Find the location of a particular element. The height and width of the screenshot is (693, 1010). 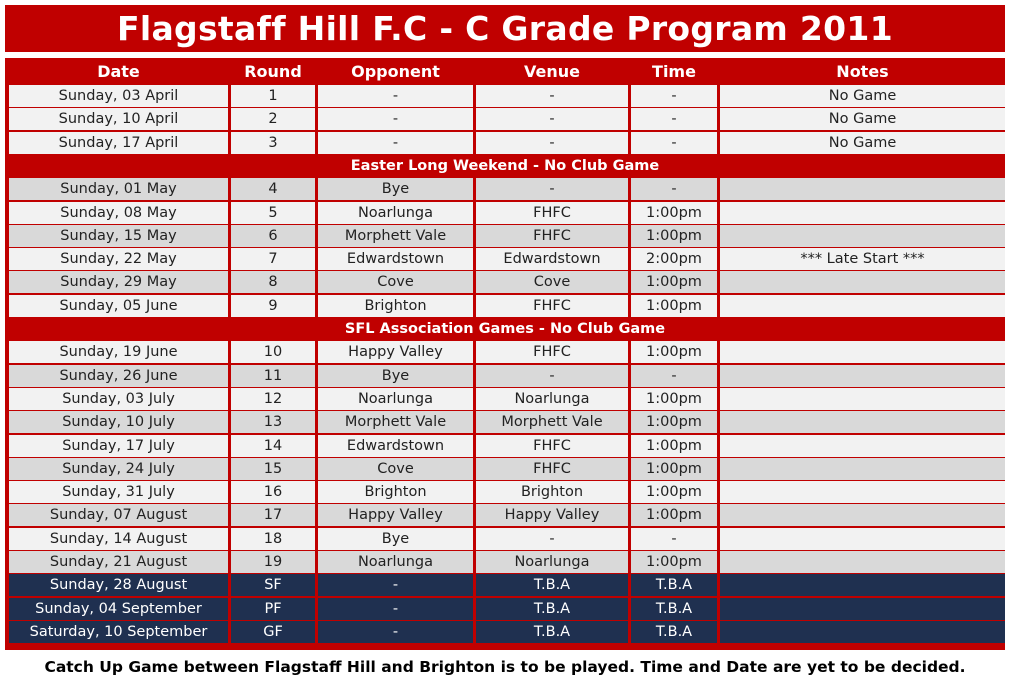

table-header-row: Date Round Opponent Venue Time Notes is located at coordinates (505, 72).